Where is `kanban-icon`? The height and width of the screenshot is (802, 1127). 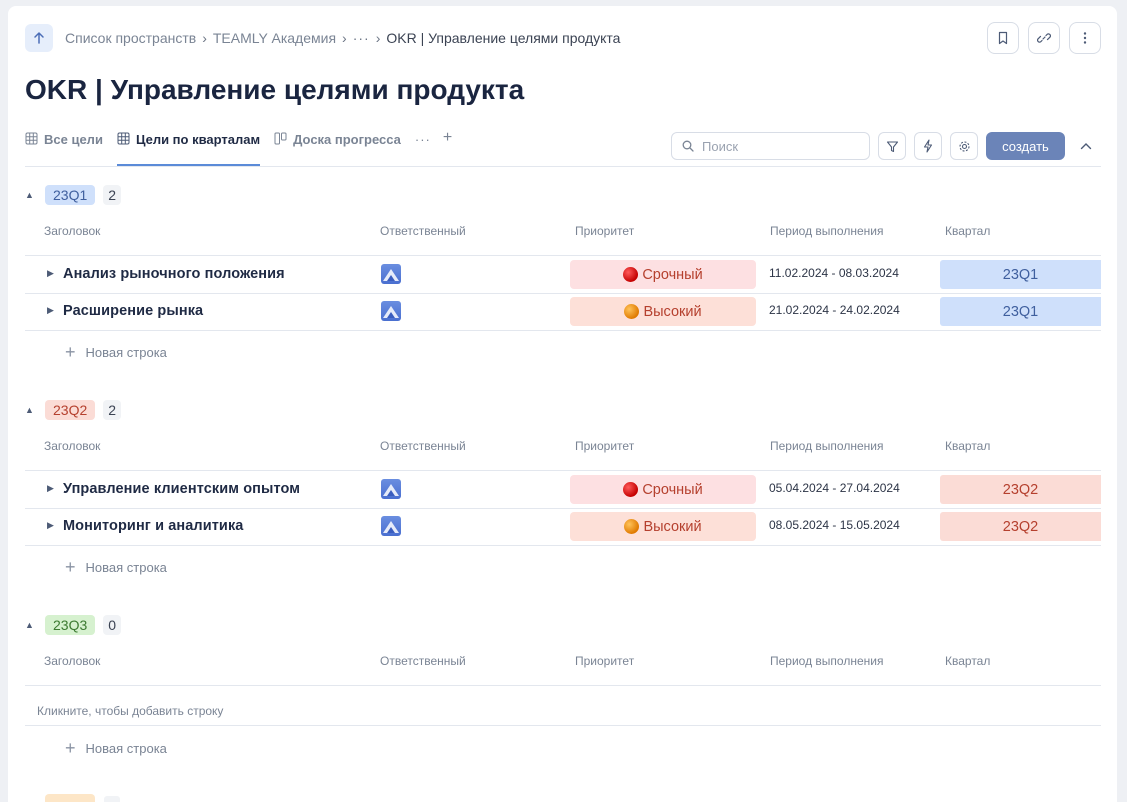 kanban-icon is located at coordinates (280, 138).